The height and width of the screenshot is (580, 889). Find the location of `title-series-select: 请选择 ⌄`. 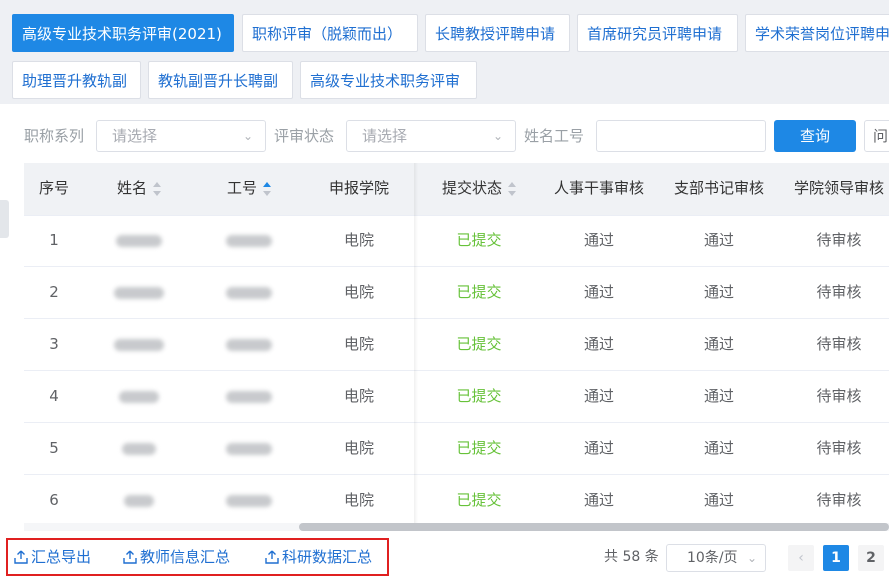

title-series-select: 请选择 ⌄ is located at coordinates (181, 136).